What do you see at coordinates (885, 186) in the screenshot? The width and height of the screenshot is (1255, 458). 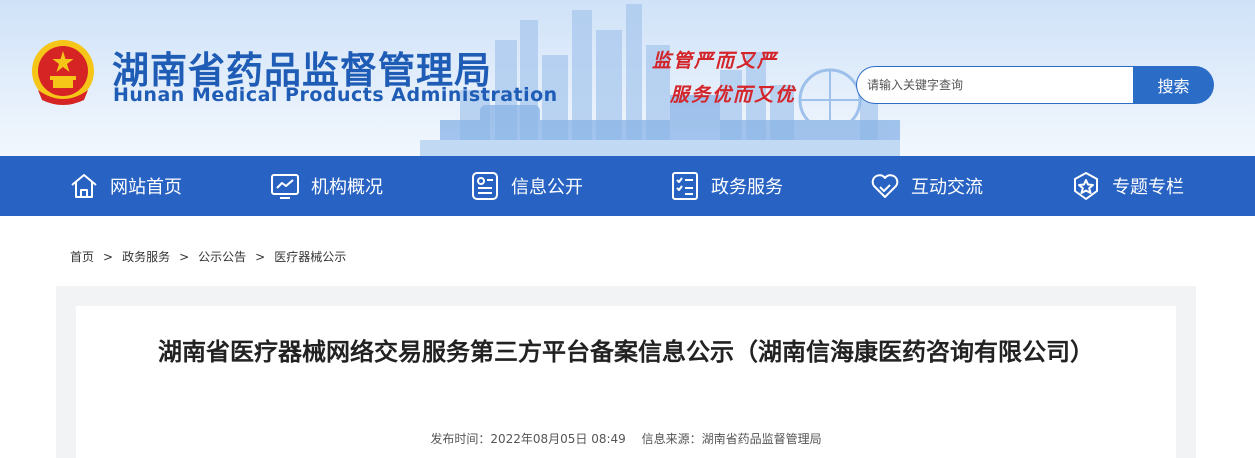 I see `heart-hands-icon` at bounding box center [885, 186].